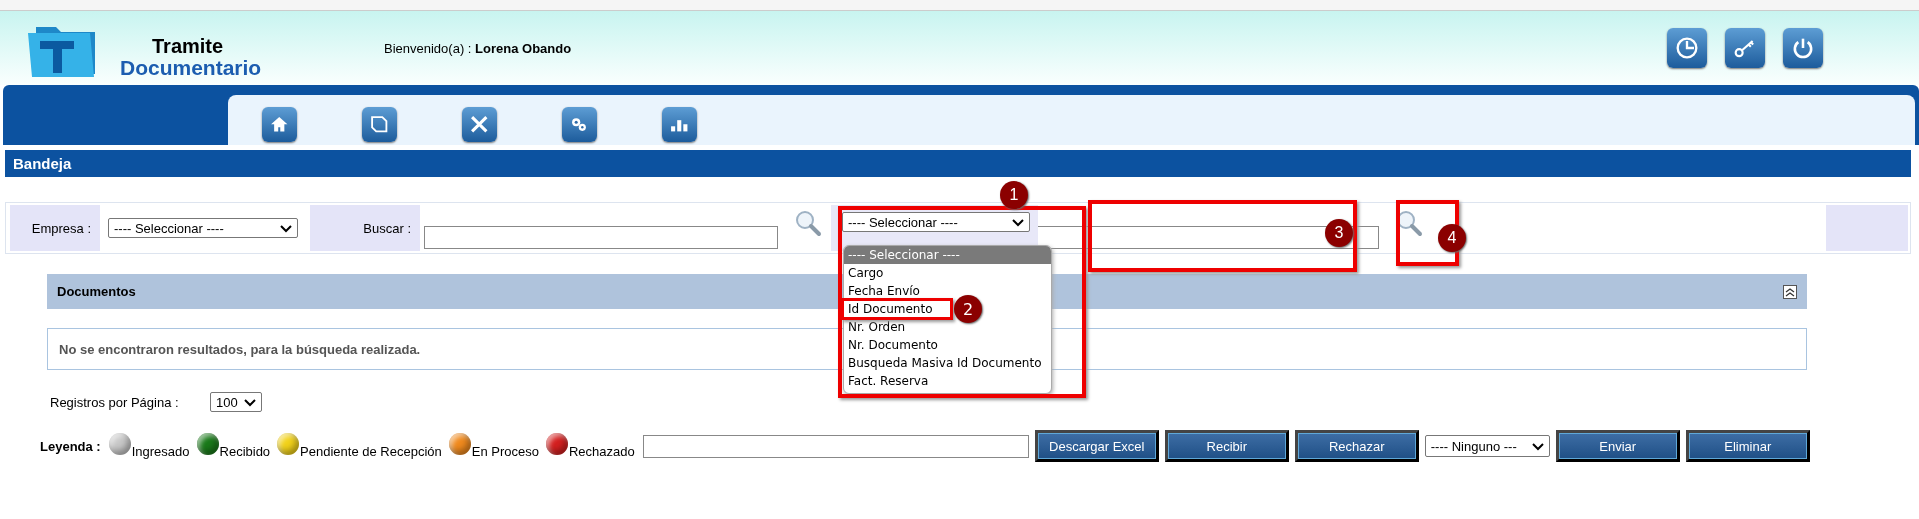 This screenshot has height=519, width=1919. I want to click on gears-icon, so click(579, 124).